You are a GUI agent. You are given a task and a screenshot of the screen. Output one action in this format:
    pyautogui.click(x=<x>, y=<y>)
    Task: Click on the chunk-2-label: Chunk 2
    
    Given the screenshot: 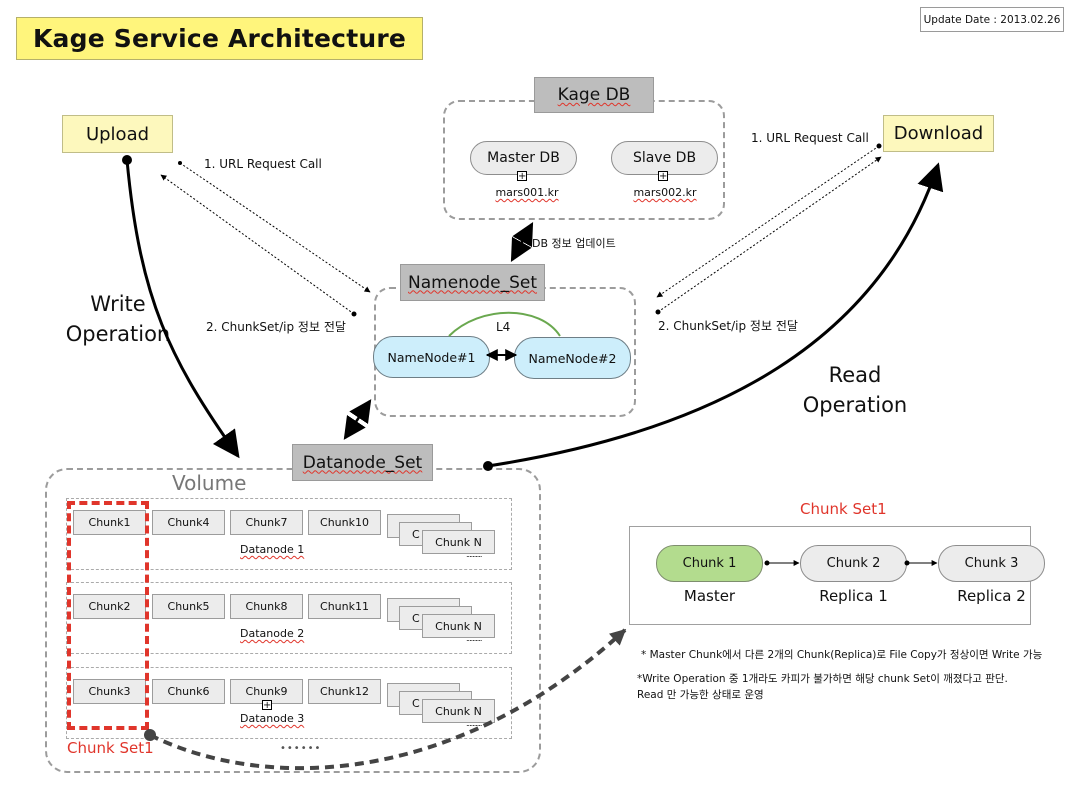 What is the action you would take?
    pyautogui.click(x=853, y=563)
    